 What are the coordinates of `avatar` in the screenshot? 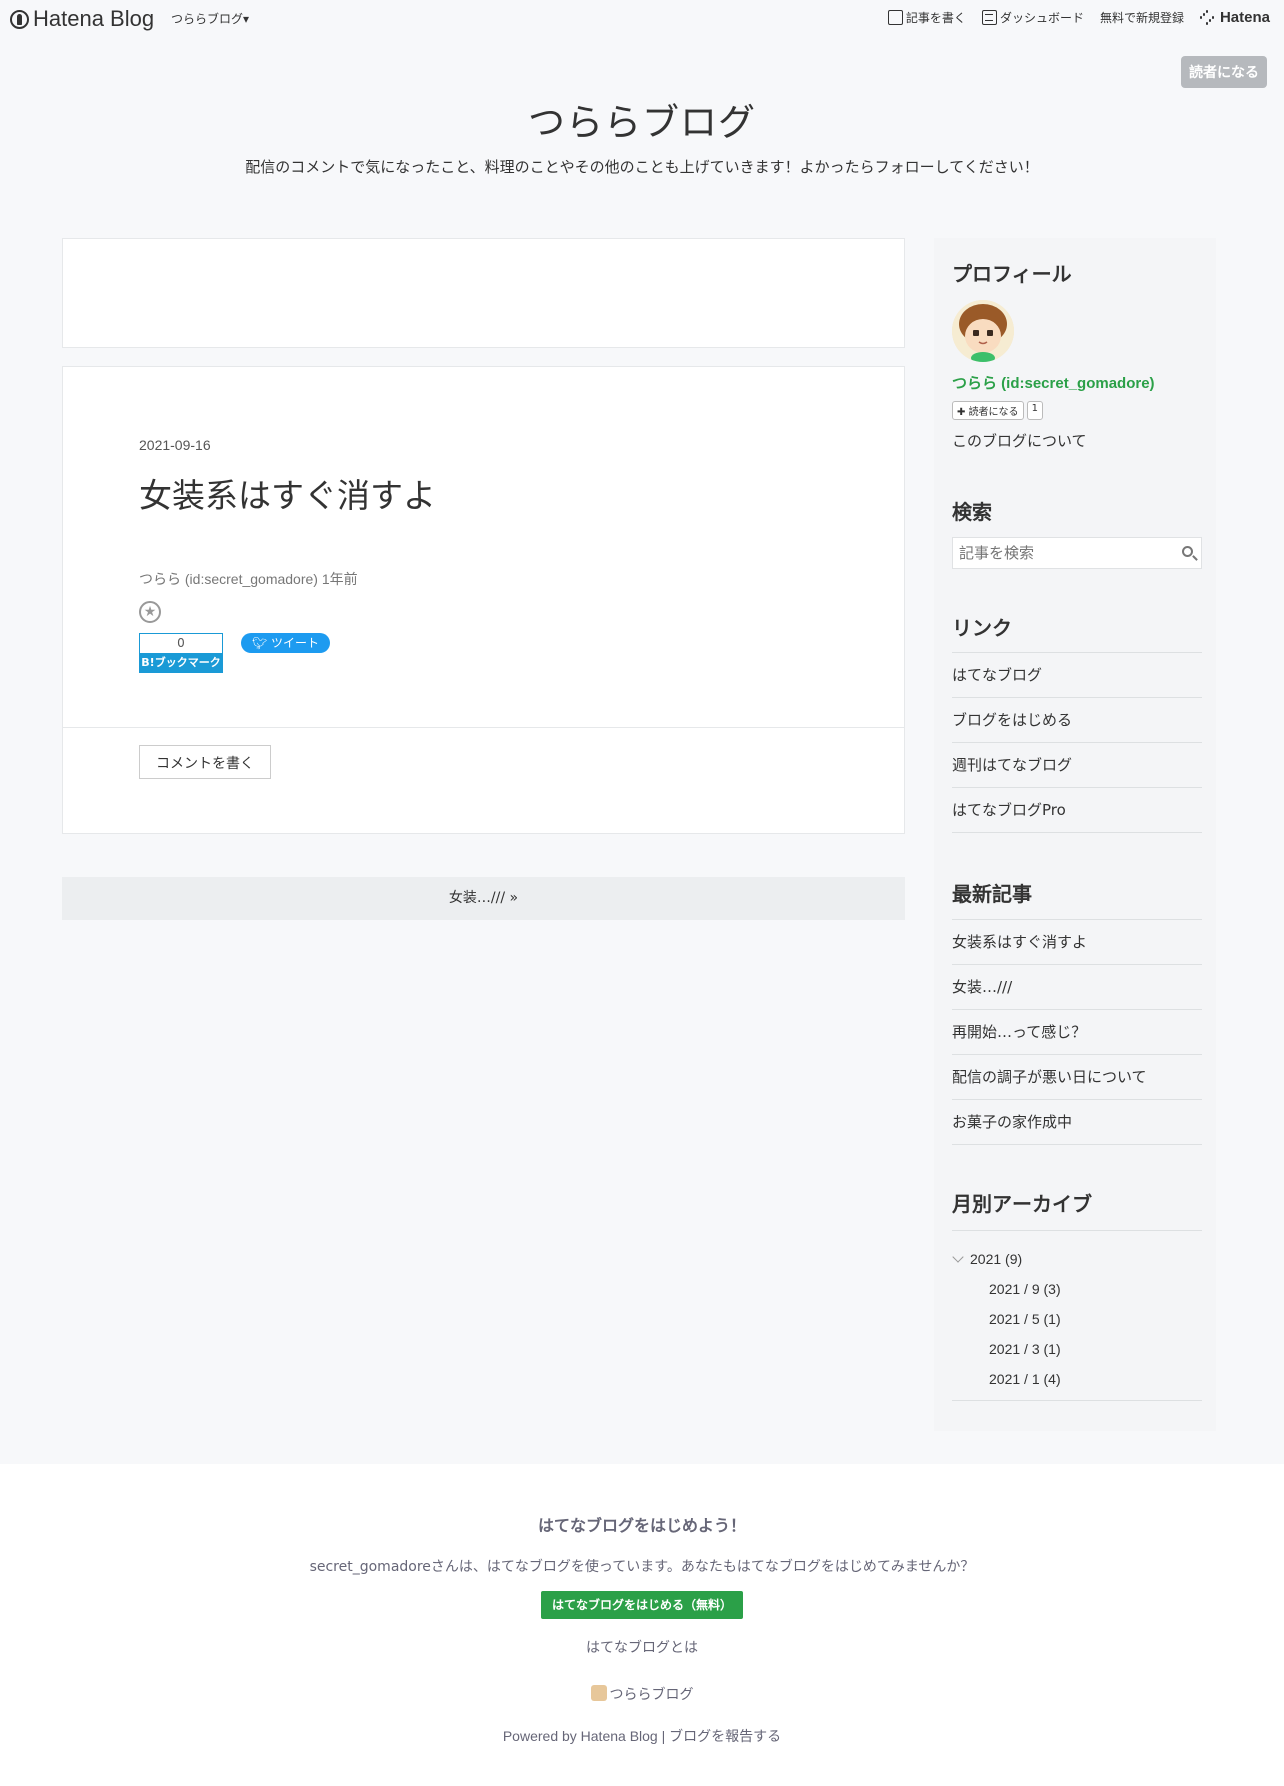 It's located at (983, 331).